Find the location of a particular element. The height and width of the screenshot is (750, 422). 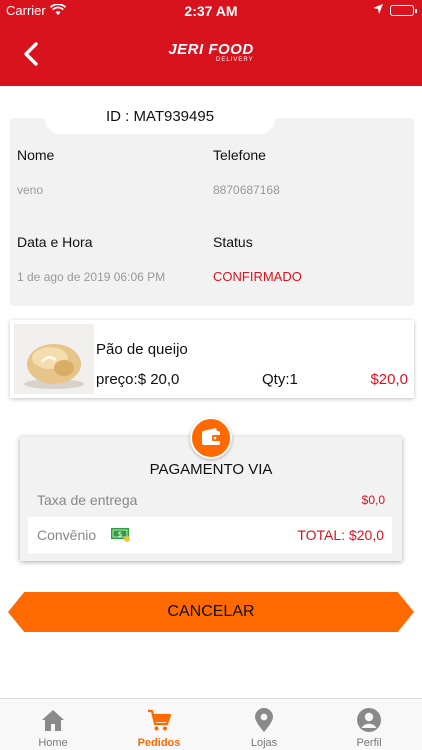

name-label: Nome is located at coordinates (36, 155).